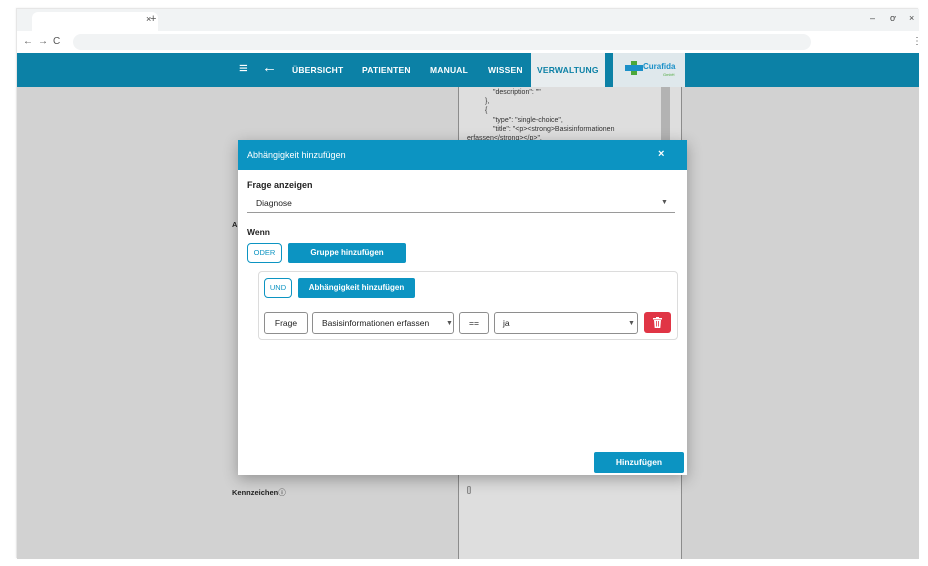 This screenshot has height=566, width=928. I want to click on browser-menu-icon: ⋮, so click(917, 41).